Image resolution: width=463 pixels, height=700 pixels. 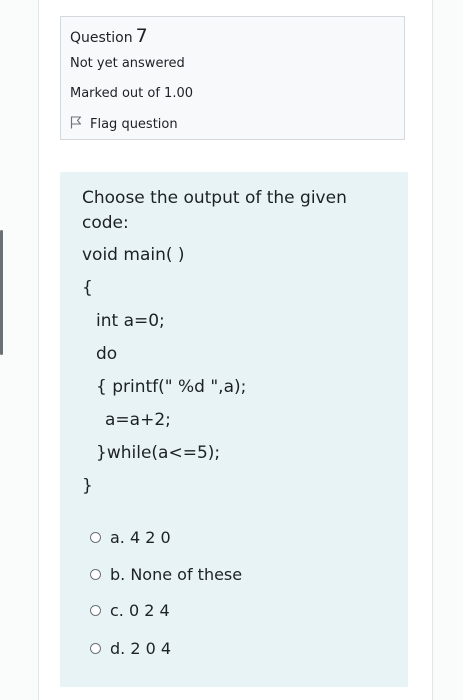 What do you see at coordinates (141, 36) in the screenshot?
I see `question-number: 7` at bounding box center [141, 36].